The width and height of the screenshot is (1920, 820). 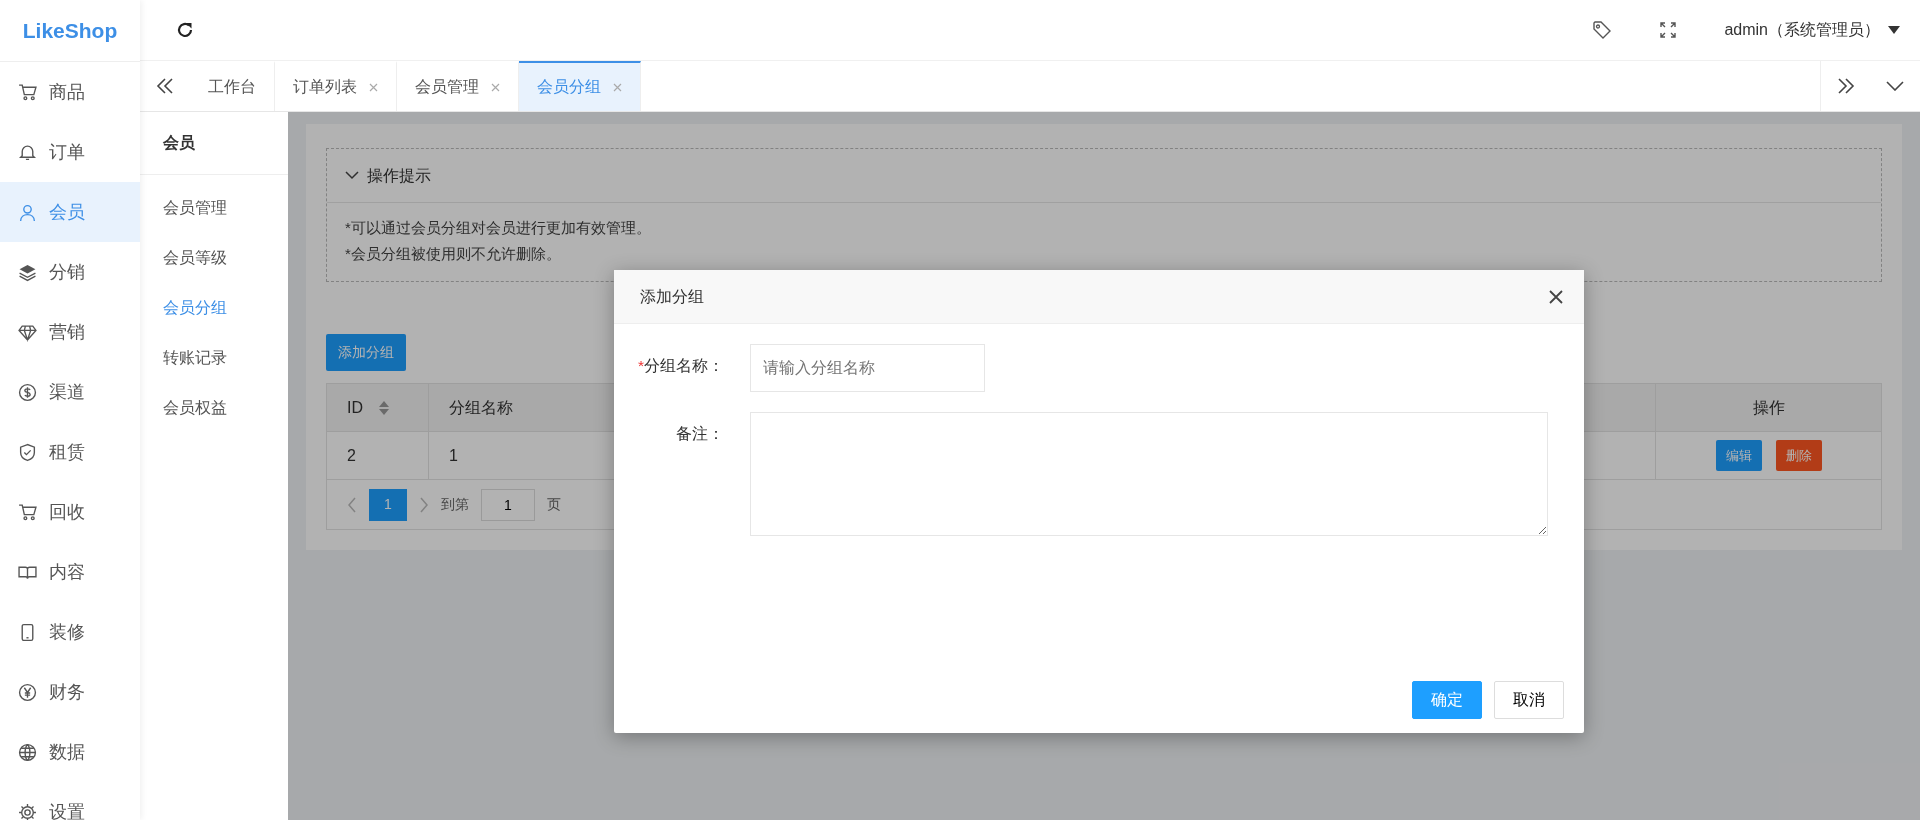 What do you see at coordinates (27, 332) in the screenshot?
I see `diamond-icon` at bounding box center [27, 332].